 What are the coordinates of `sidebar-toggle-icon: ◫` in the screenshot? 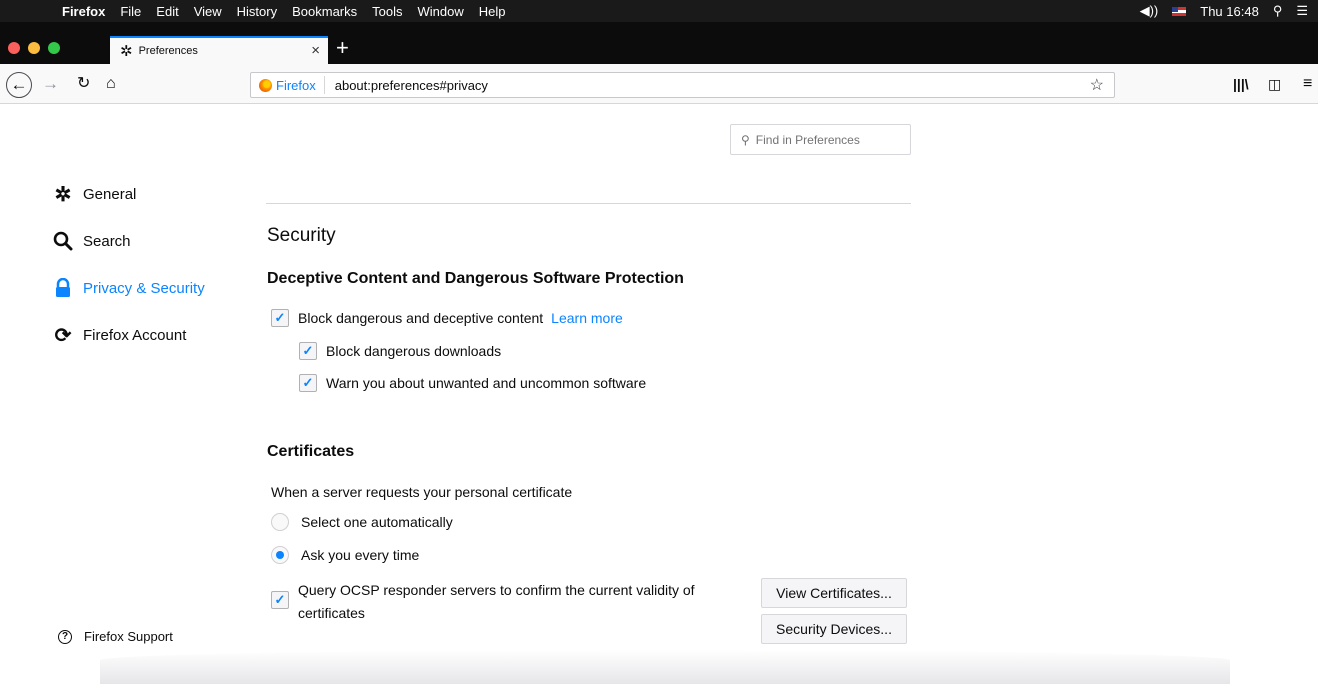 It's located at (1274, 84).